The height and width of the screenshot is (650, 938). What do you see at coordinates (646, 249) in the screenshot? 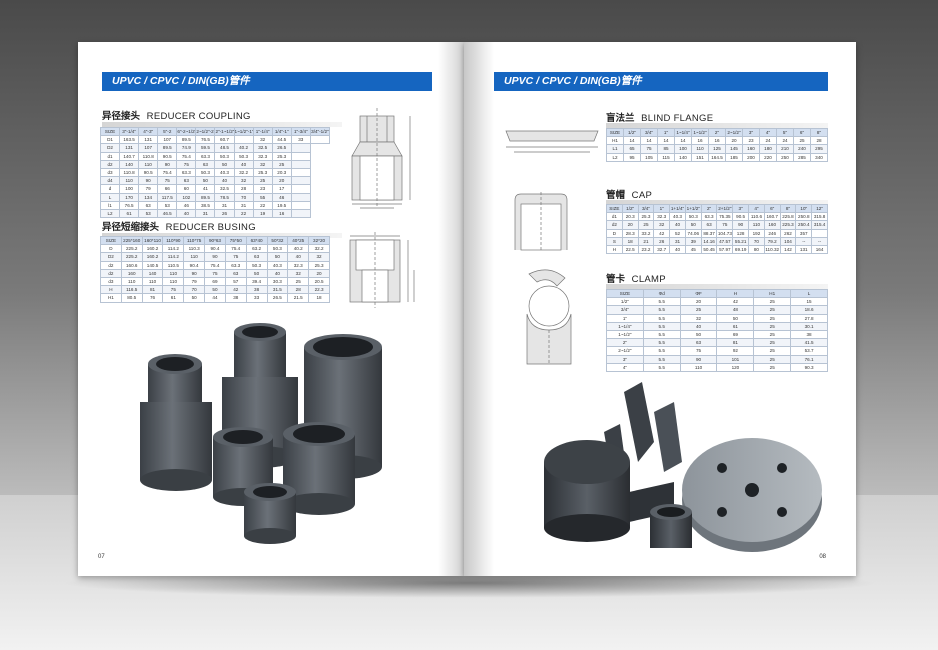
I see `table-cell: 23.2` at bounding box center [646, 249].